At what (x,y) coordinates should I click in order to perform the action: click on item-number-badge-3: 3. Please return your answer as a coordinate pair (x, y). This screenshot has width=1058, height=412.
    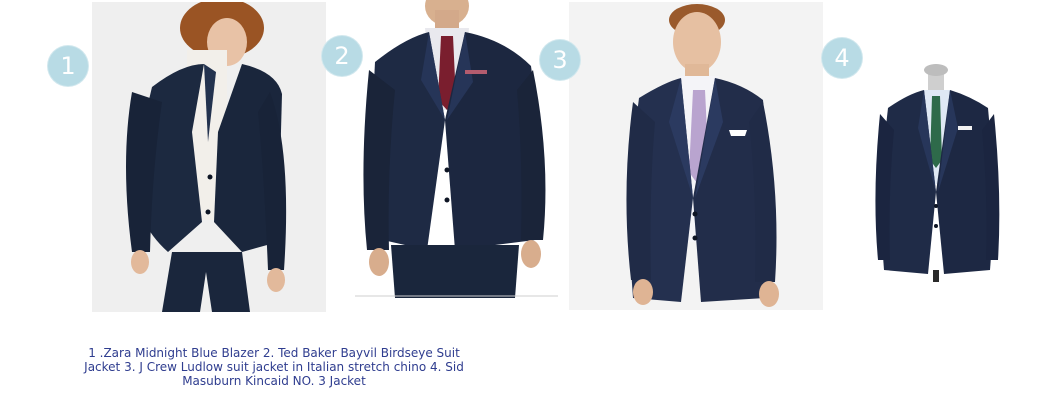
    Looking at the image, I should click on (560, 60).